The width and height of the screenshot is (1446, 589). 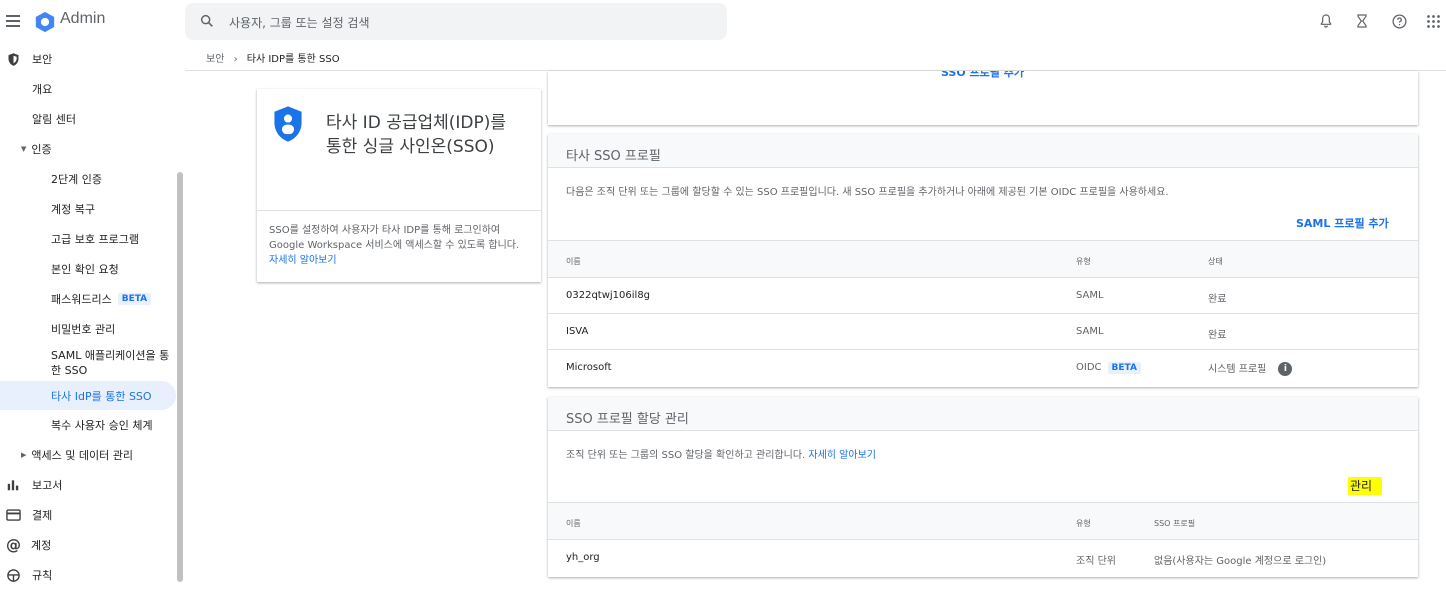 What do you see at coordinates (983, 151) in the screenshot?
I see `sso-profiles-header: 타사 SSO 프로필` at bounding box center [983, 151].